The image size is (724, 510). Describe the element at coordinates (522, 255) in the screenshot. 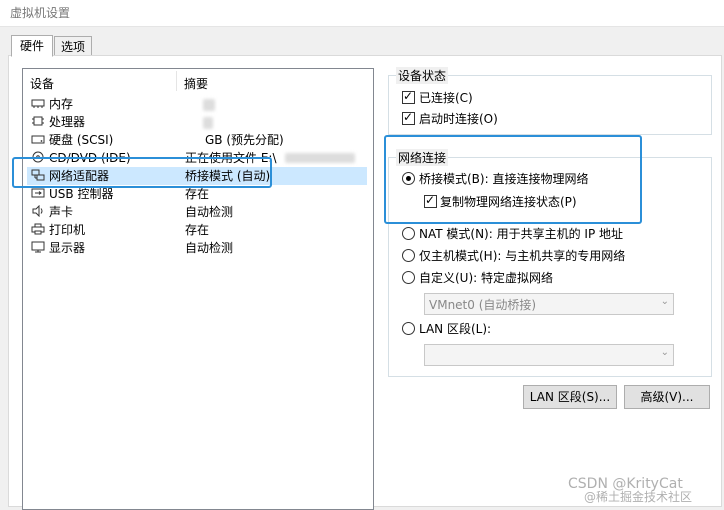

I see `host-only-label: 仅主机模式(H): 与主机共享的专用网络` at that location.